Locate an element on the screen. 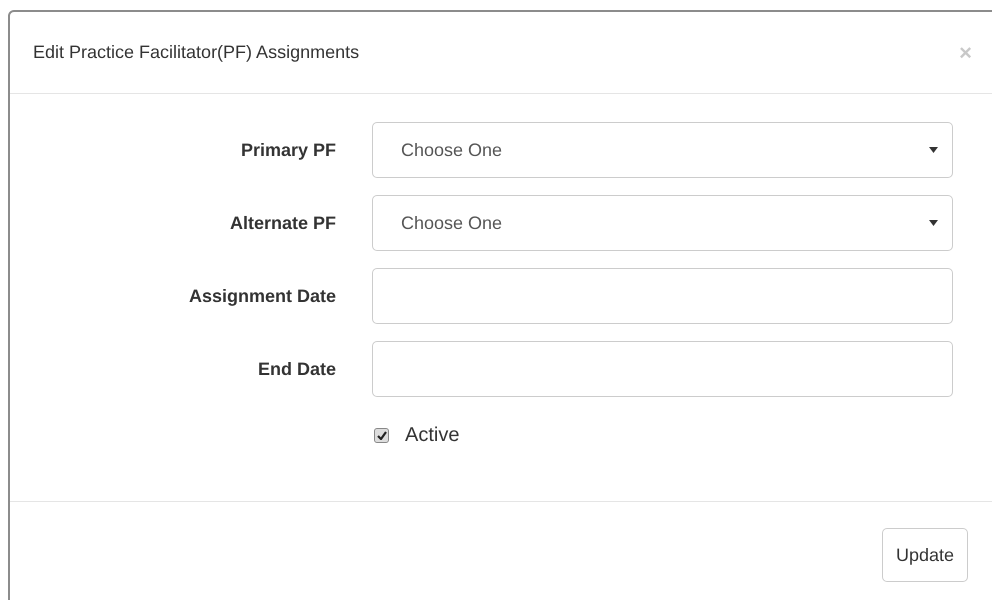 Image resolution: width=992 pixels, height=600 pixels. update-button: Update is located at coordinates (925, 555).